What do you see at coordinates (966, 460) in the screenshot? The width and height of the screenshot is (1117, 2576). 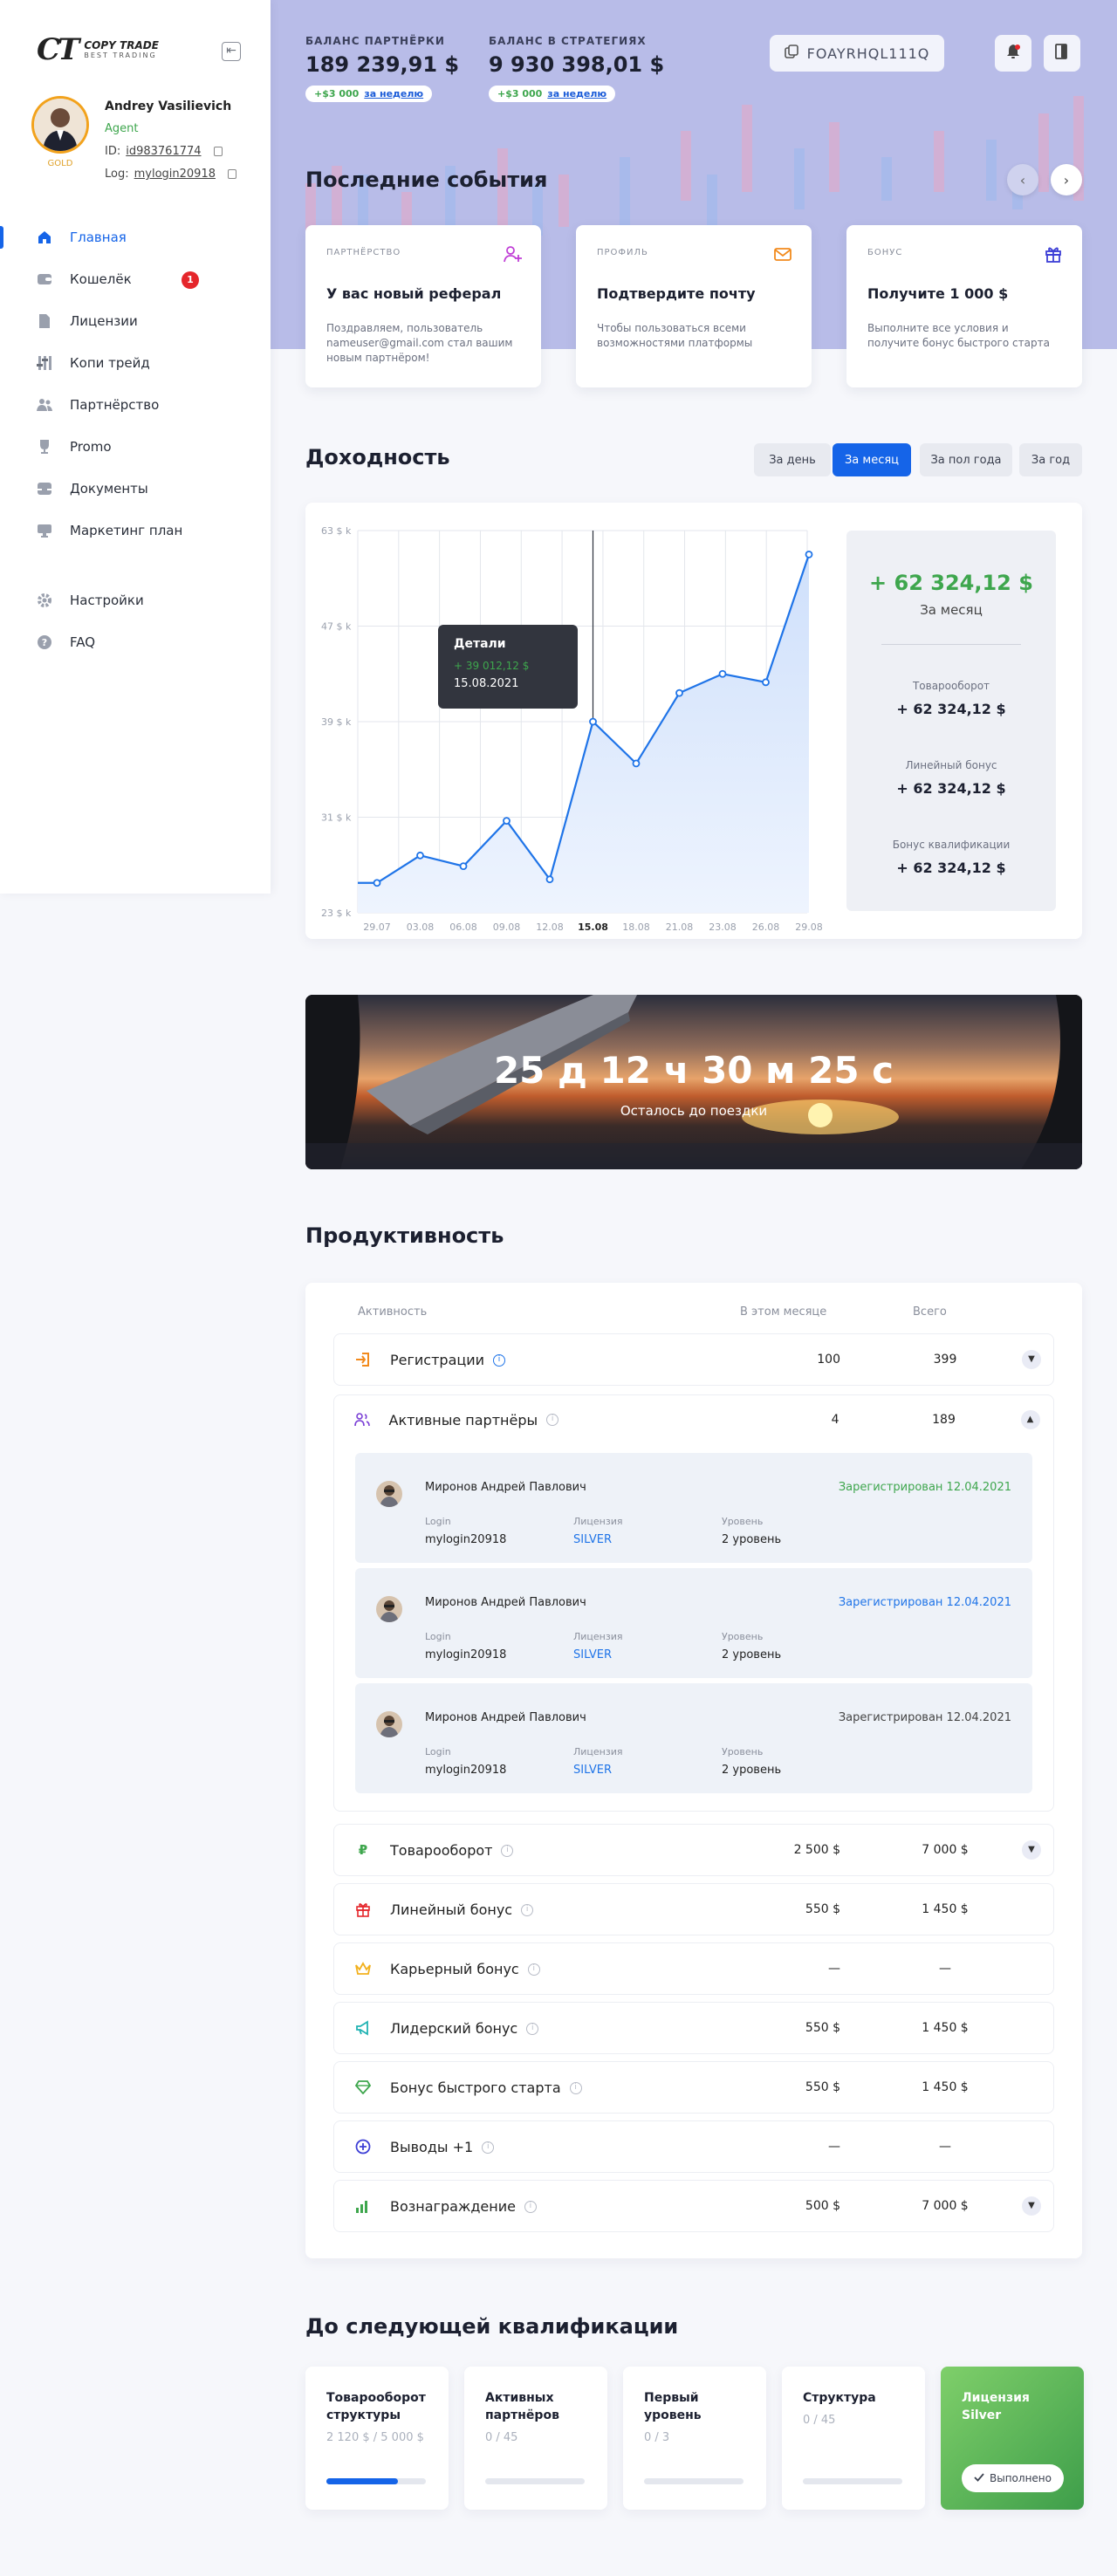 I see `period-half-year-button: За пол года` at bounding box center [966, 460].